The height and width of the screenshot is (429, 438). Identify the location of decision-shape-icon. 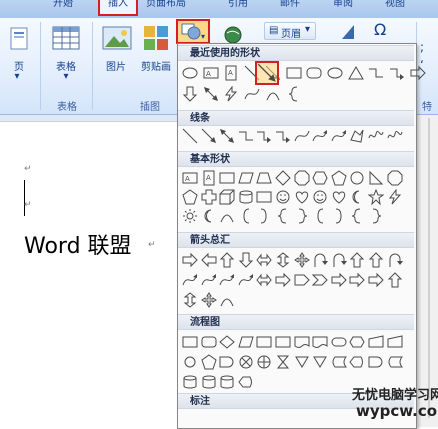
(227, 342).